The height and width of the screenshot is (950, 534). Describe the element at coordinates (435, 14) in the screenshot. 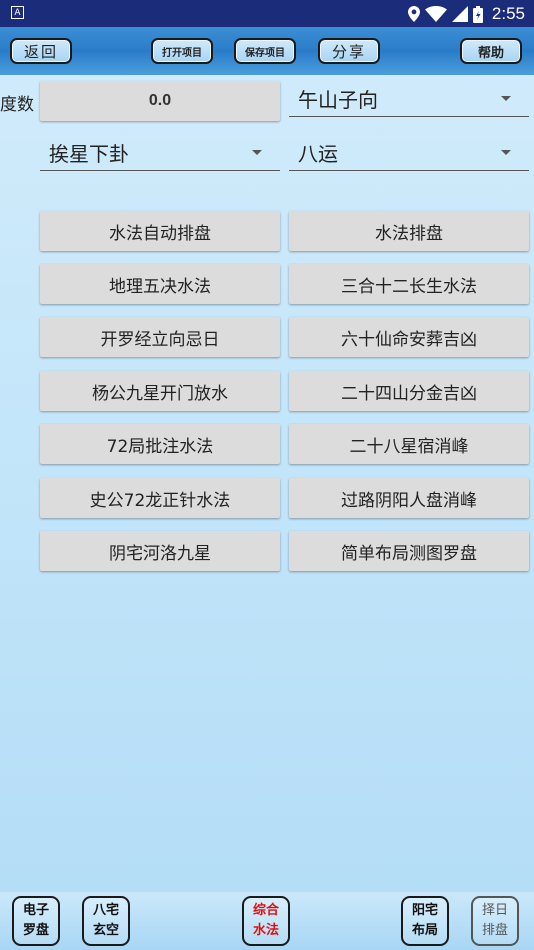

I see `wifi-icon` at that location.